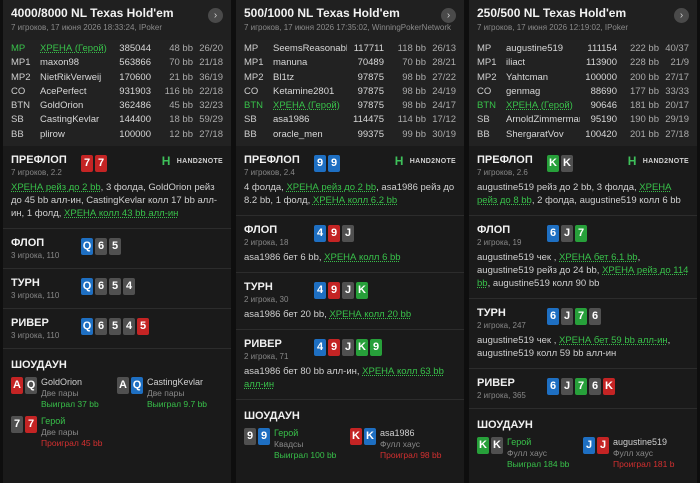 Image resolution: width=700 pixels, height=483 pixels. I want to click on player-row: BB plirow 100000 12 bb 27/18, so click(117, 135).